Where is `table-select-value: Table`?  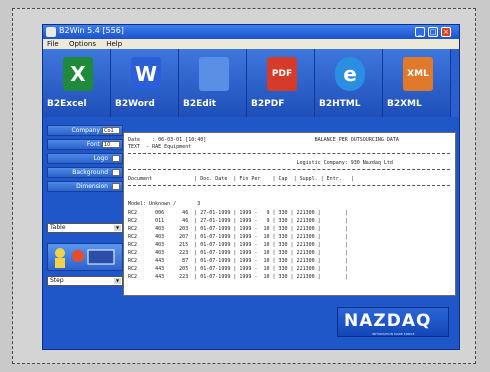
table-select-value: Table is located at coordinates (58, 227).